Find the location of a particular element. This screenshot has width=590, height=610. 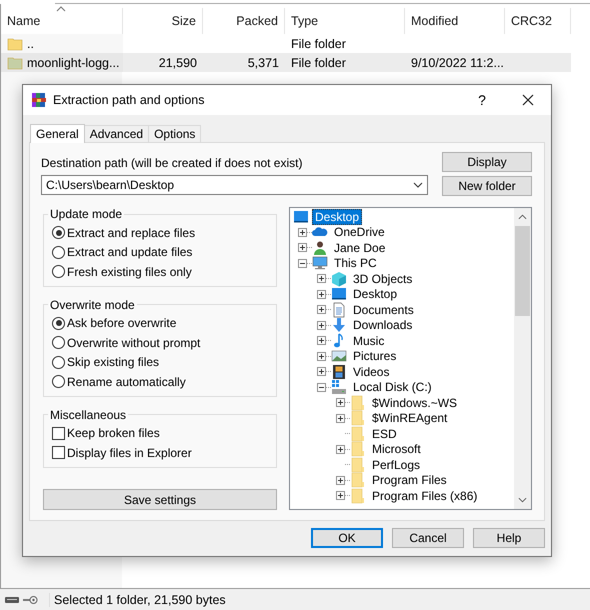

option-label: Extract and replace files is located at coordinates (131, 233).